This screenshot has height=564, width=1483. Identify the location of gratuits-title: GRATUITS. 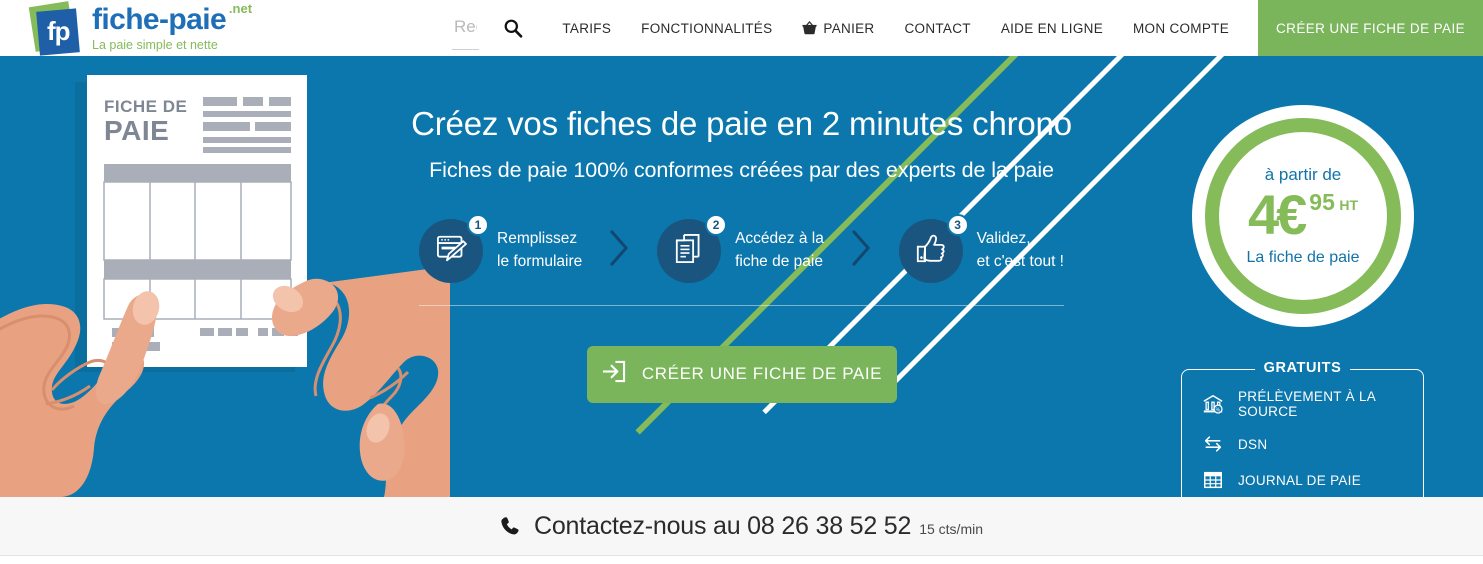
(1302, 368).